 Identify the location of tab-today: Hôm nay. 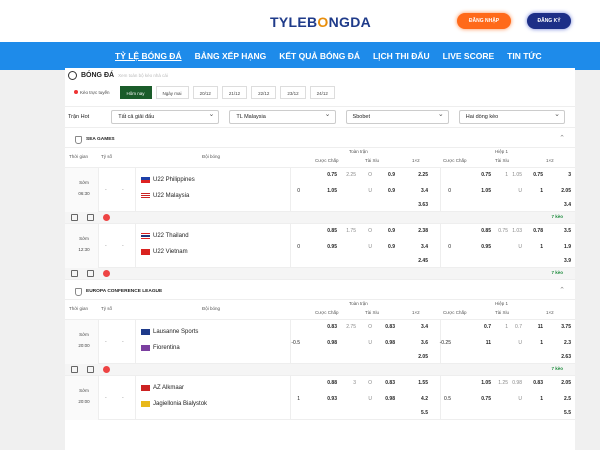
(135, 92).